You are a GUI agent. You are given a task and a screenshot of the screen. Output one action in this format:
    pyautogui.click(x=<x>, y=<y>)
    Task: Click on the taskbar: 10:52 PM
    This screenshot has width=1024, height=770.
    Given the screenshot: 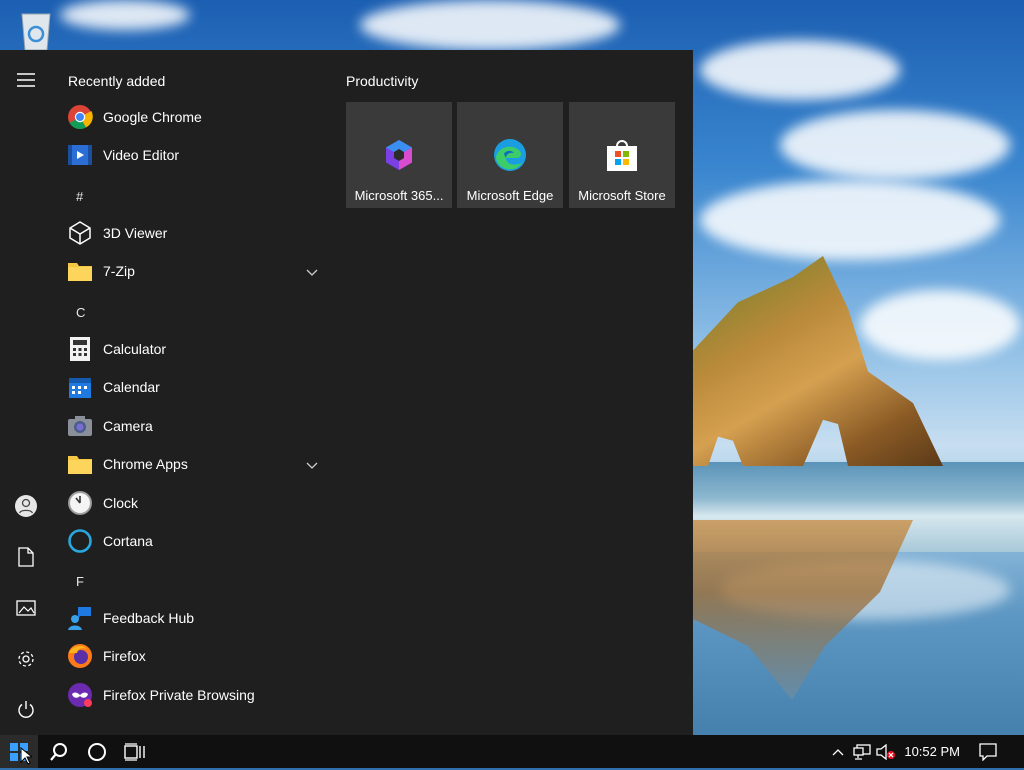 What is the action you would take?
    pyautogui.click(x=512, y=751)
    